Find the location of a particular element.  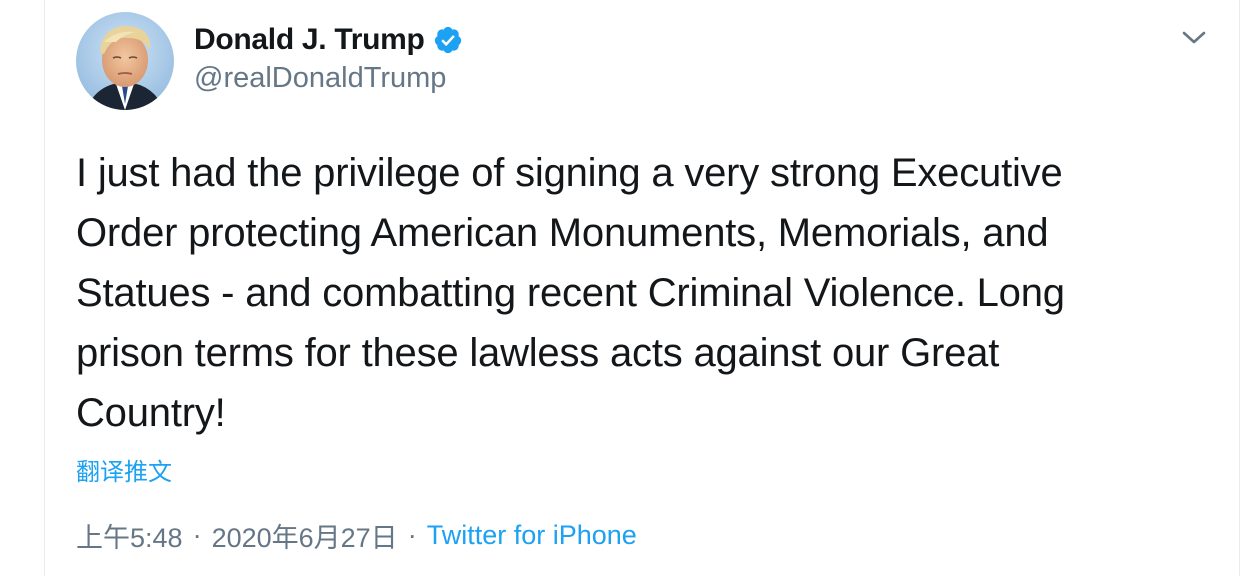

author-name-row: Donald J. Trump is located at coordinates (328, 40).